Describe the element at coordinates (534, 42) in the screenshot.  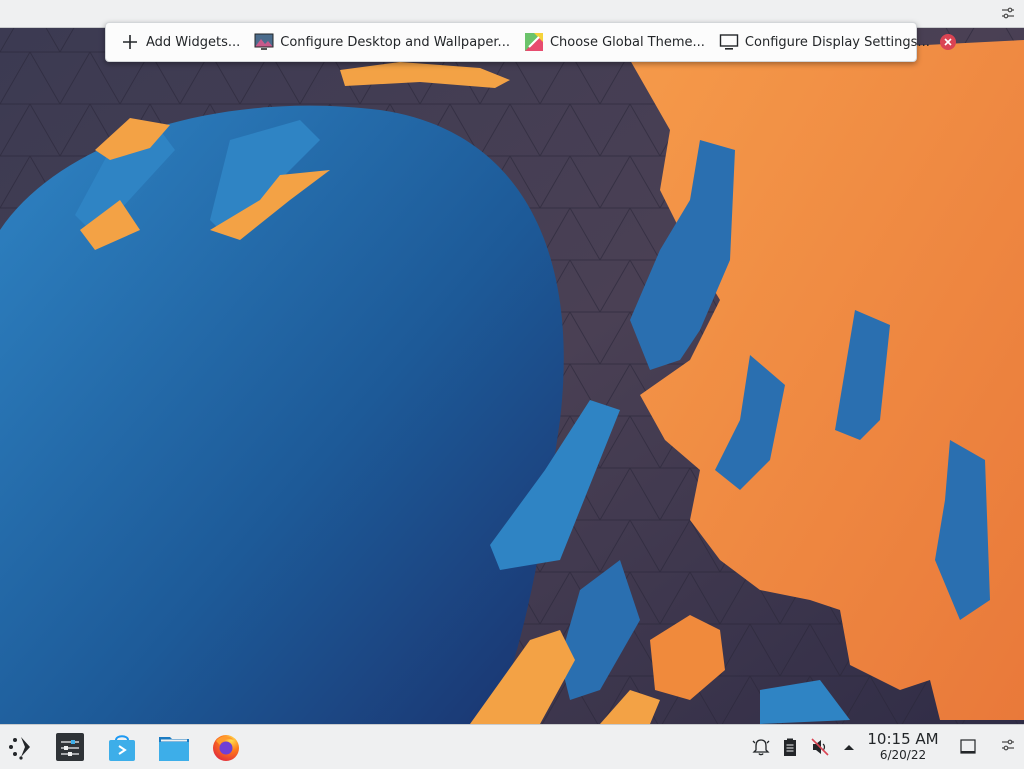
I see `global-theme-icon` at that location.